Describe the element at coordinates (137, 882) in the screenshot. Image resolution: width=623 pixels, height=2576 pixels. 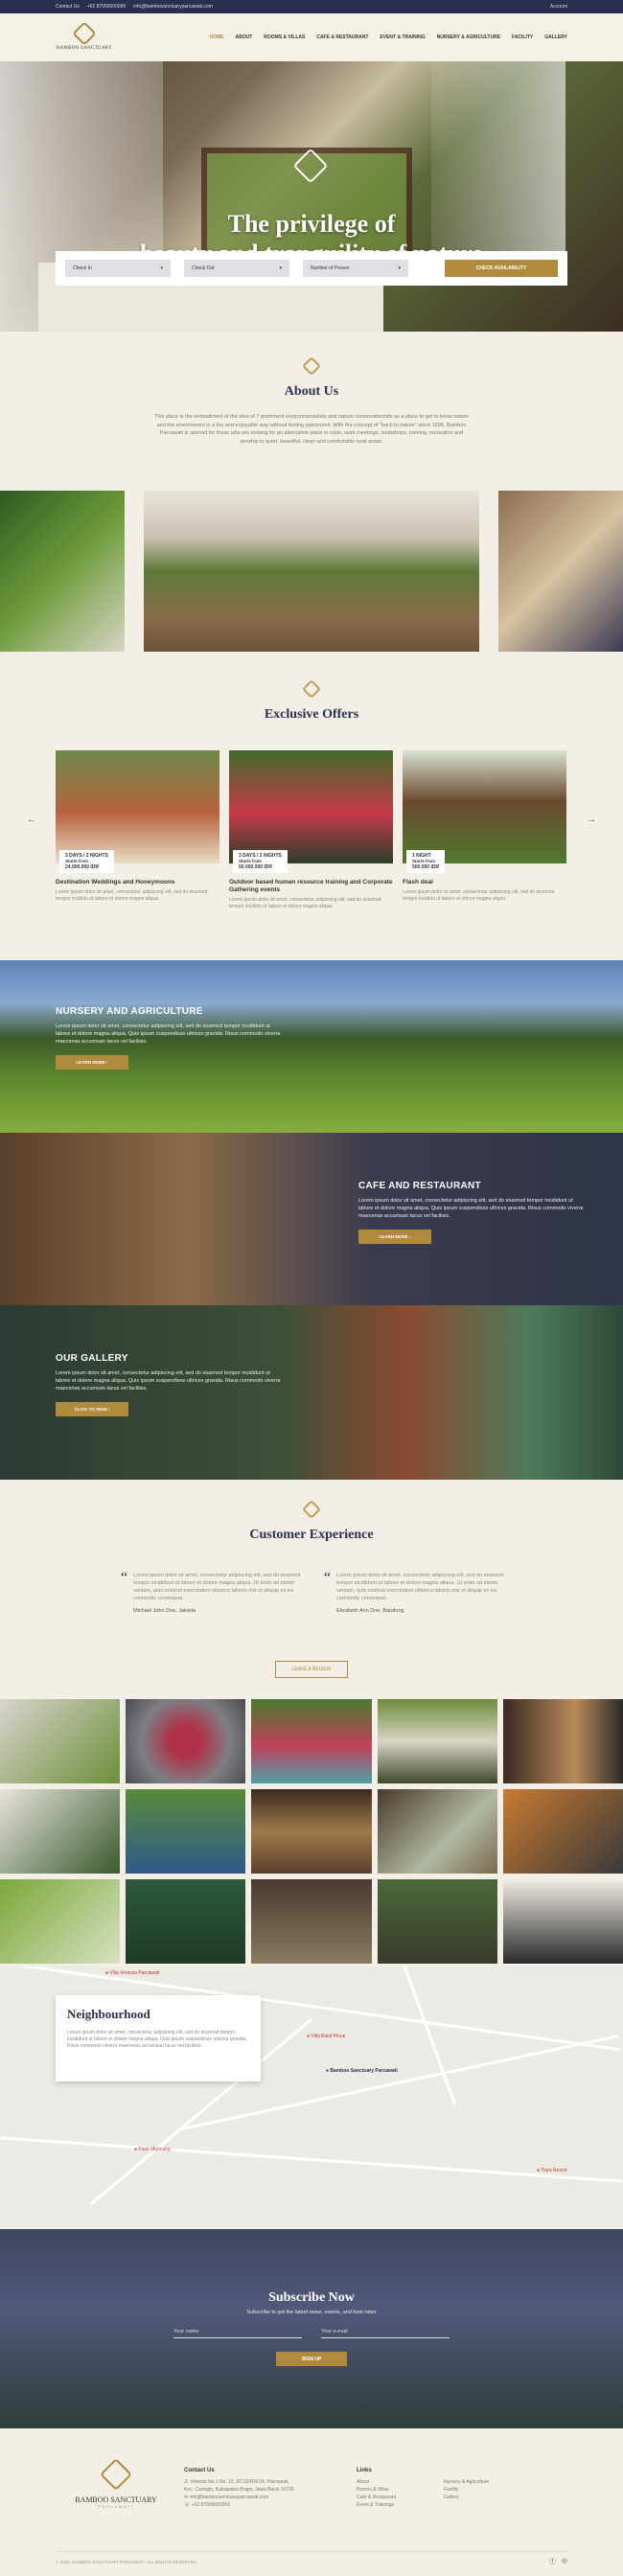
I see `offer-title: Destination Weddings and Honeymoons` at that location.